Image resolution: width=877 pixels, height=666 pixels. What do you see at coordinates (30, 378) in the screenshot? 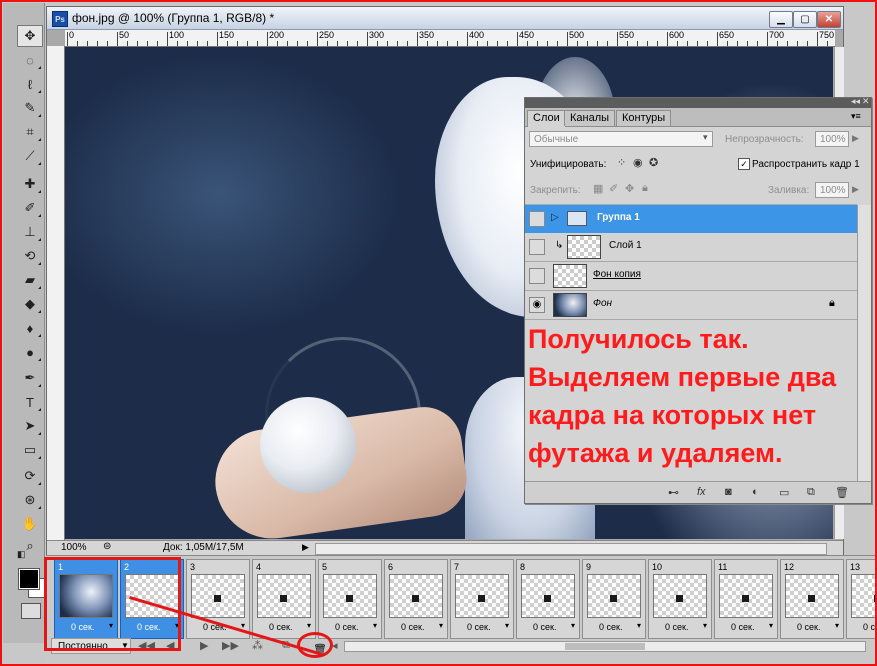
I see `pen-tool-icon: ✒` at bounding box center [30, 378].